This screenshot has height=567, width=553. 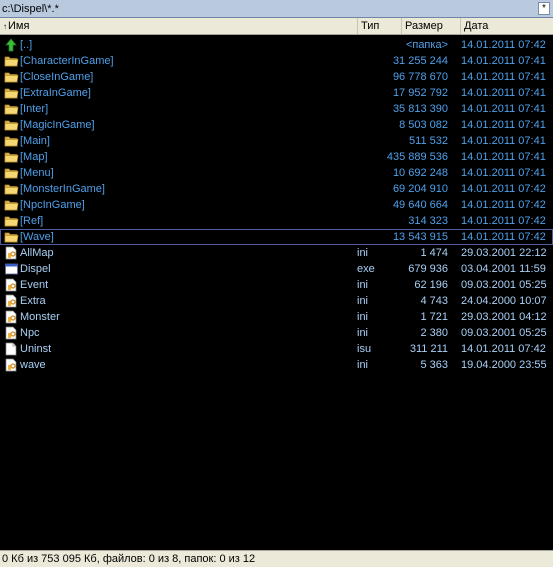 What do you see at coordinates (55, 93) in the screenshot?
I see `file-name: [ExtraInGame]` at bounding box center [55, 93].